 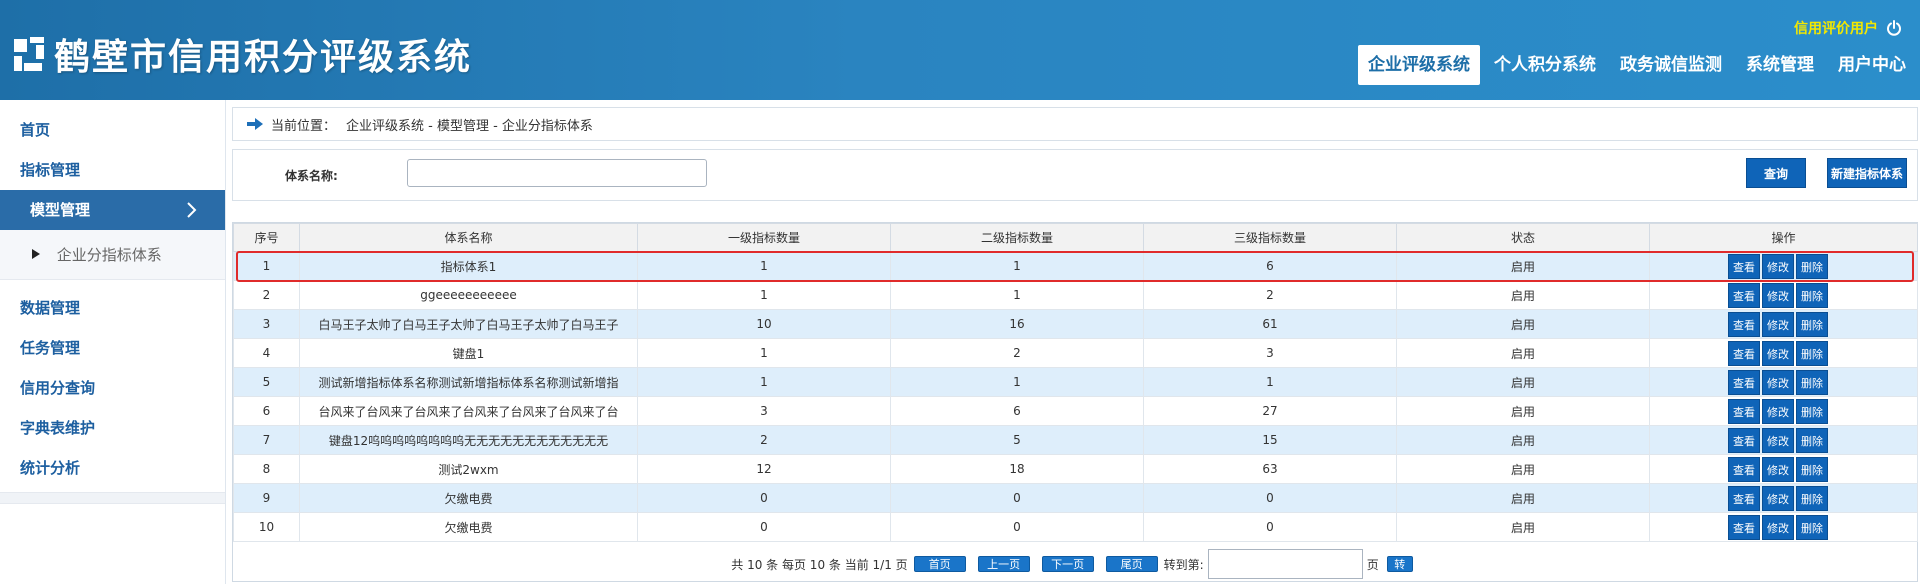 What do you see at coordinates (468, 324) in the screenshot?
I see `row-system-name: 白马王子太帅了白马王子太帅了白马王子太帅了白马王子` at bounding box center [468, 324].